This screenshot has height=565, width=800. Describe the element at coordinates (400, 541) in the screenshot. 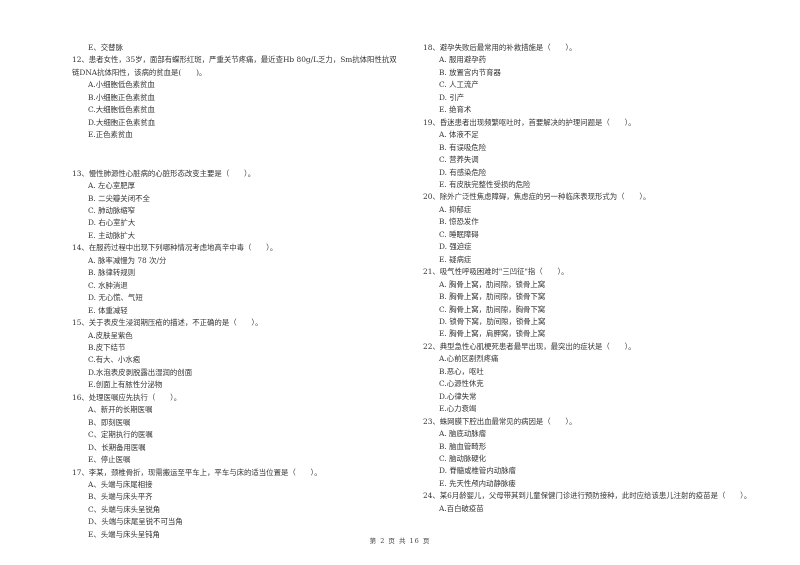

I see `page-number-footer: 第 2 页 共 16 页` at that location.